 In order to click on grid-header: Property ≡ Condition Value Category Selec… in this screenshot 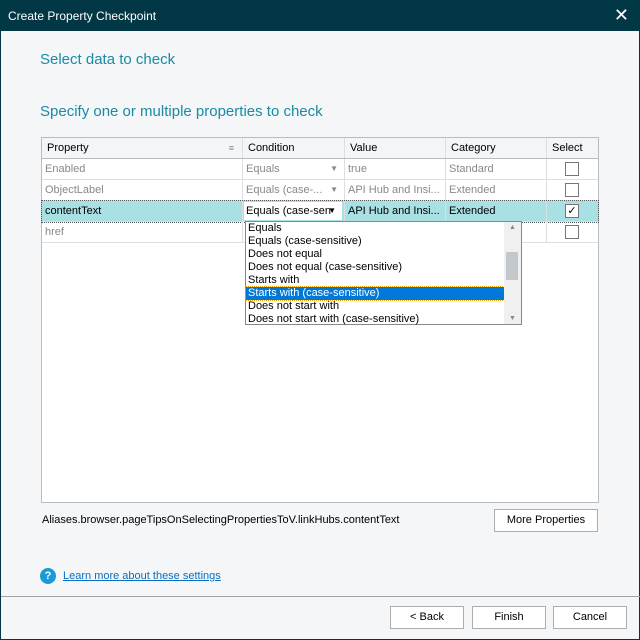, I will do `click(320, 148)`.